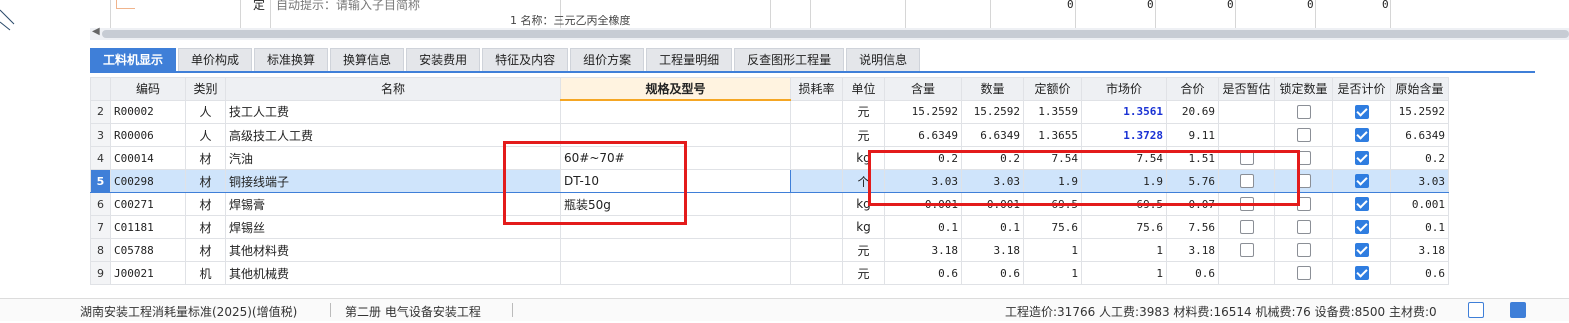 This screenshot has height=323, width=1569. What do you see at coordinates (607, 59) in the screenshot?
I see `tab-pricing-scheme: 组价方案` at bounding box center [607, 59].